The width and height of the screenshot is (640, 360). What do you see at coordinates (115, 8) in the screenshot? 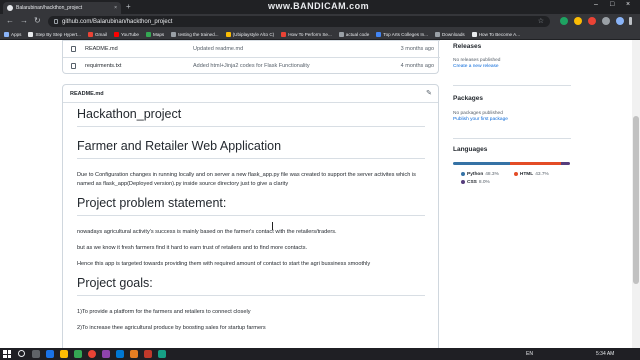
I see `tab-close-icon: ×` at bounding box center [115, 8].